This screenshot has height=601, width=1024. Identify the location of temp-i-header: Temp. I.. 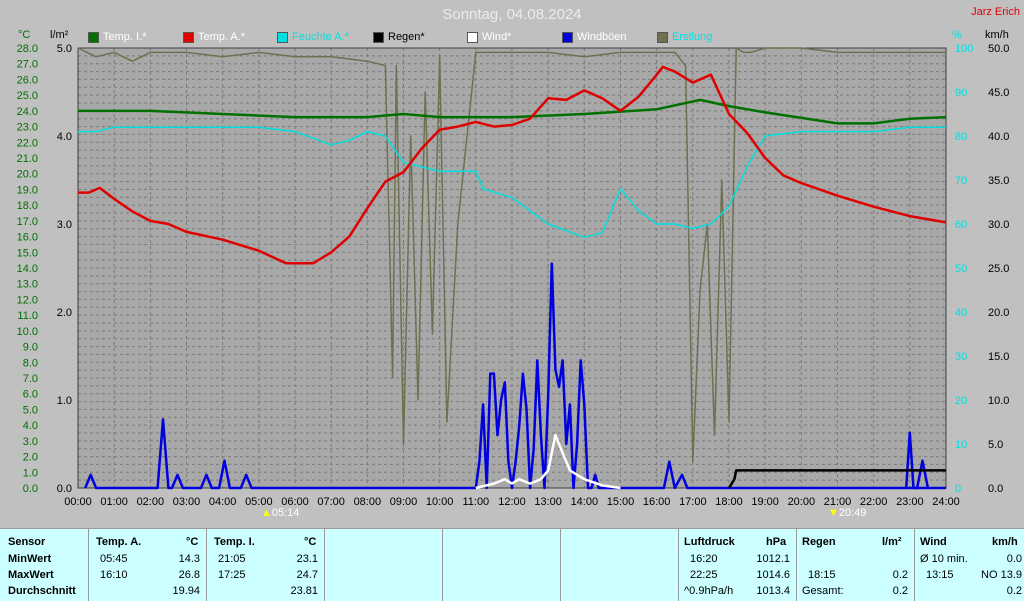
(234, 542).